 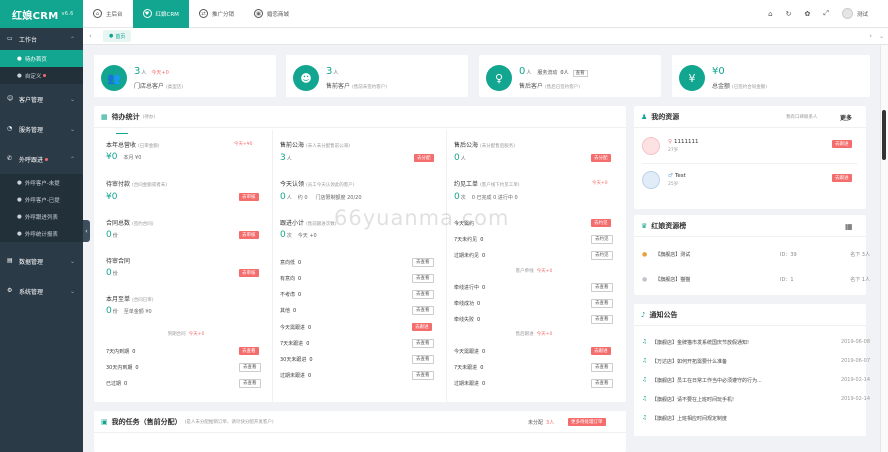 I want to click on notice-item: ♫ 【旗舰店】员工在日常工作当中必须遵守的行为... 2019-02-14, so click(x=756, y=380).